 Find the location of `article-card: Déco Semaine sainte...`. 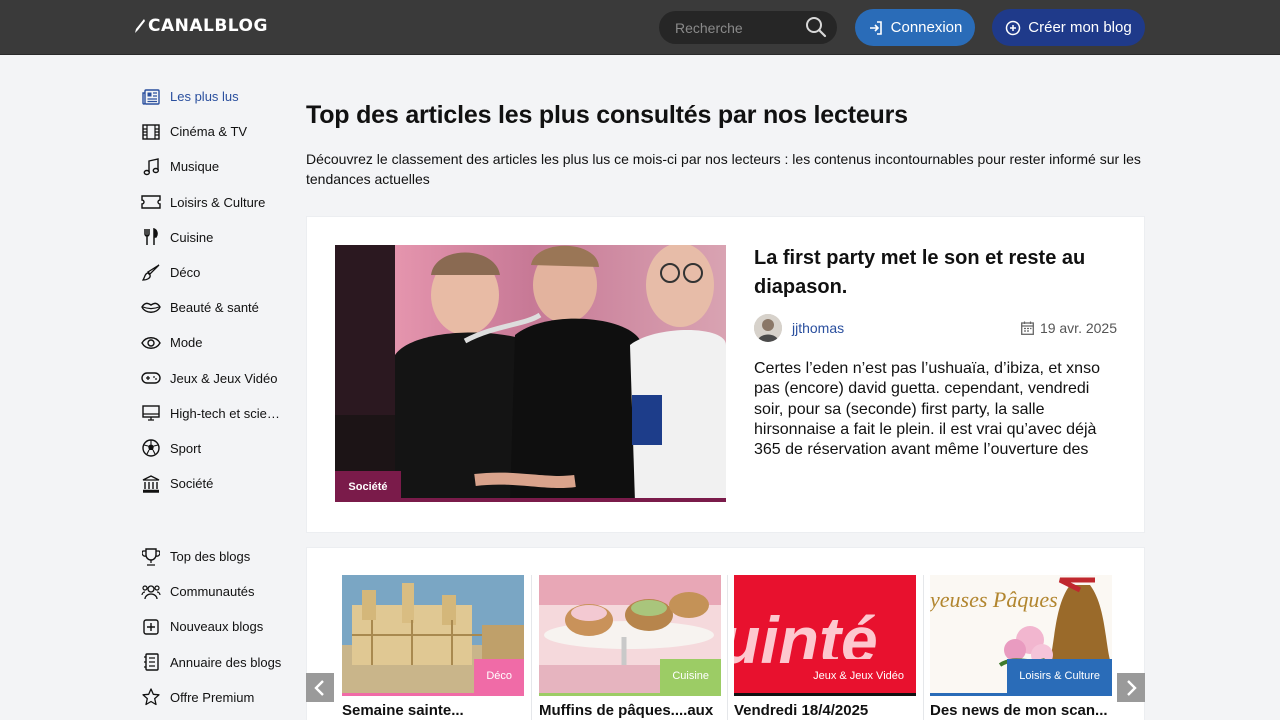

article-card: Déco Semaine sainte... is located at coordinates (433, 647).